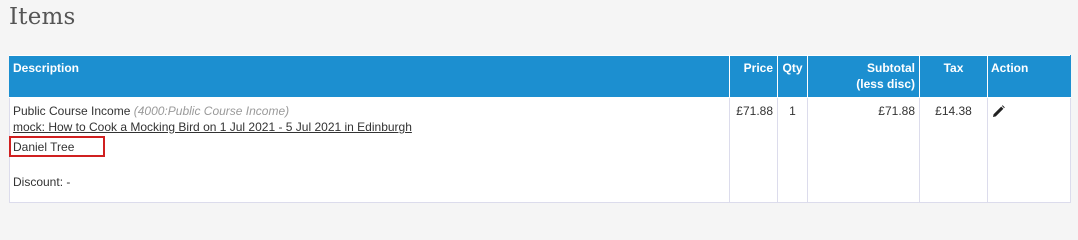  I want to click on cell-qty: 1, so click(792, 150).